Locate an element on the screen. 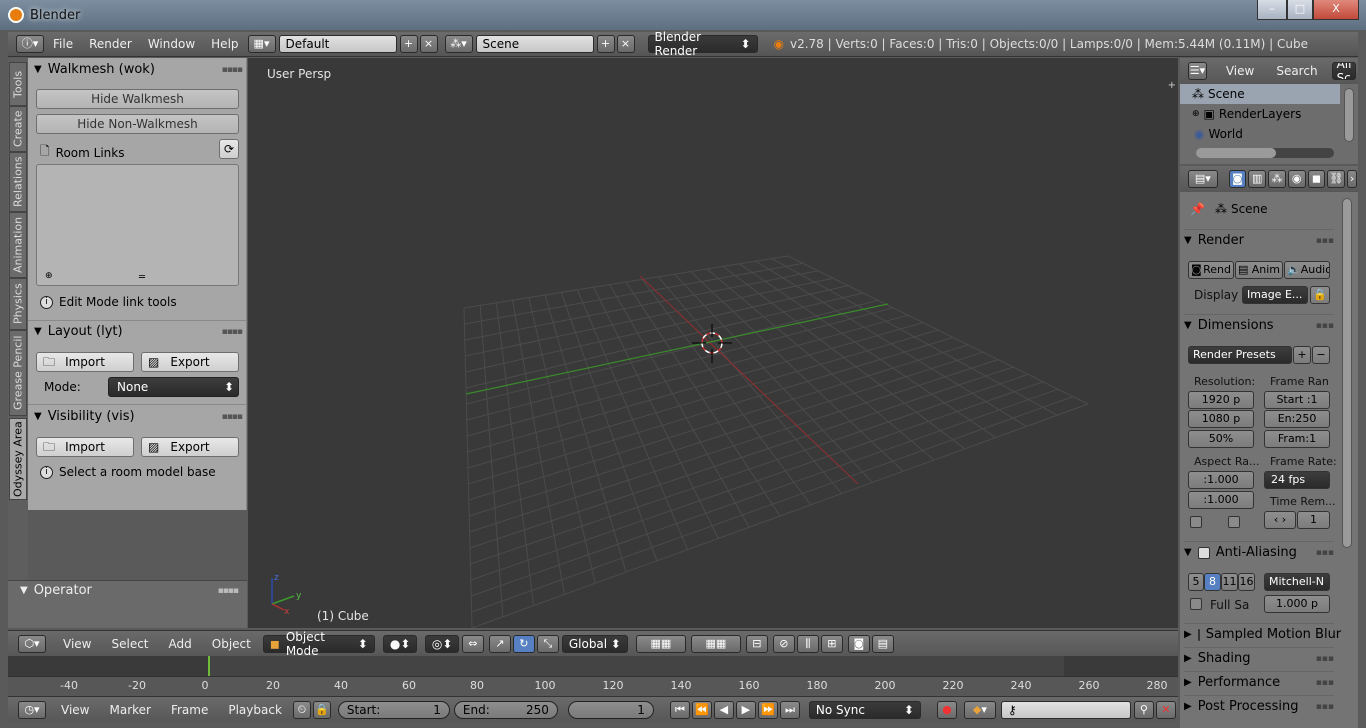 This screenshot has height=728, width=1366. menu-view: View is located at coordinates (77, 644).